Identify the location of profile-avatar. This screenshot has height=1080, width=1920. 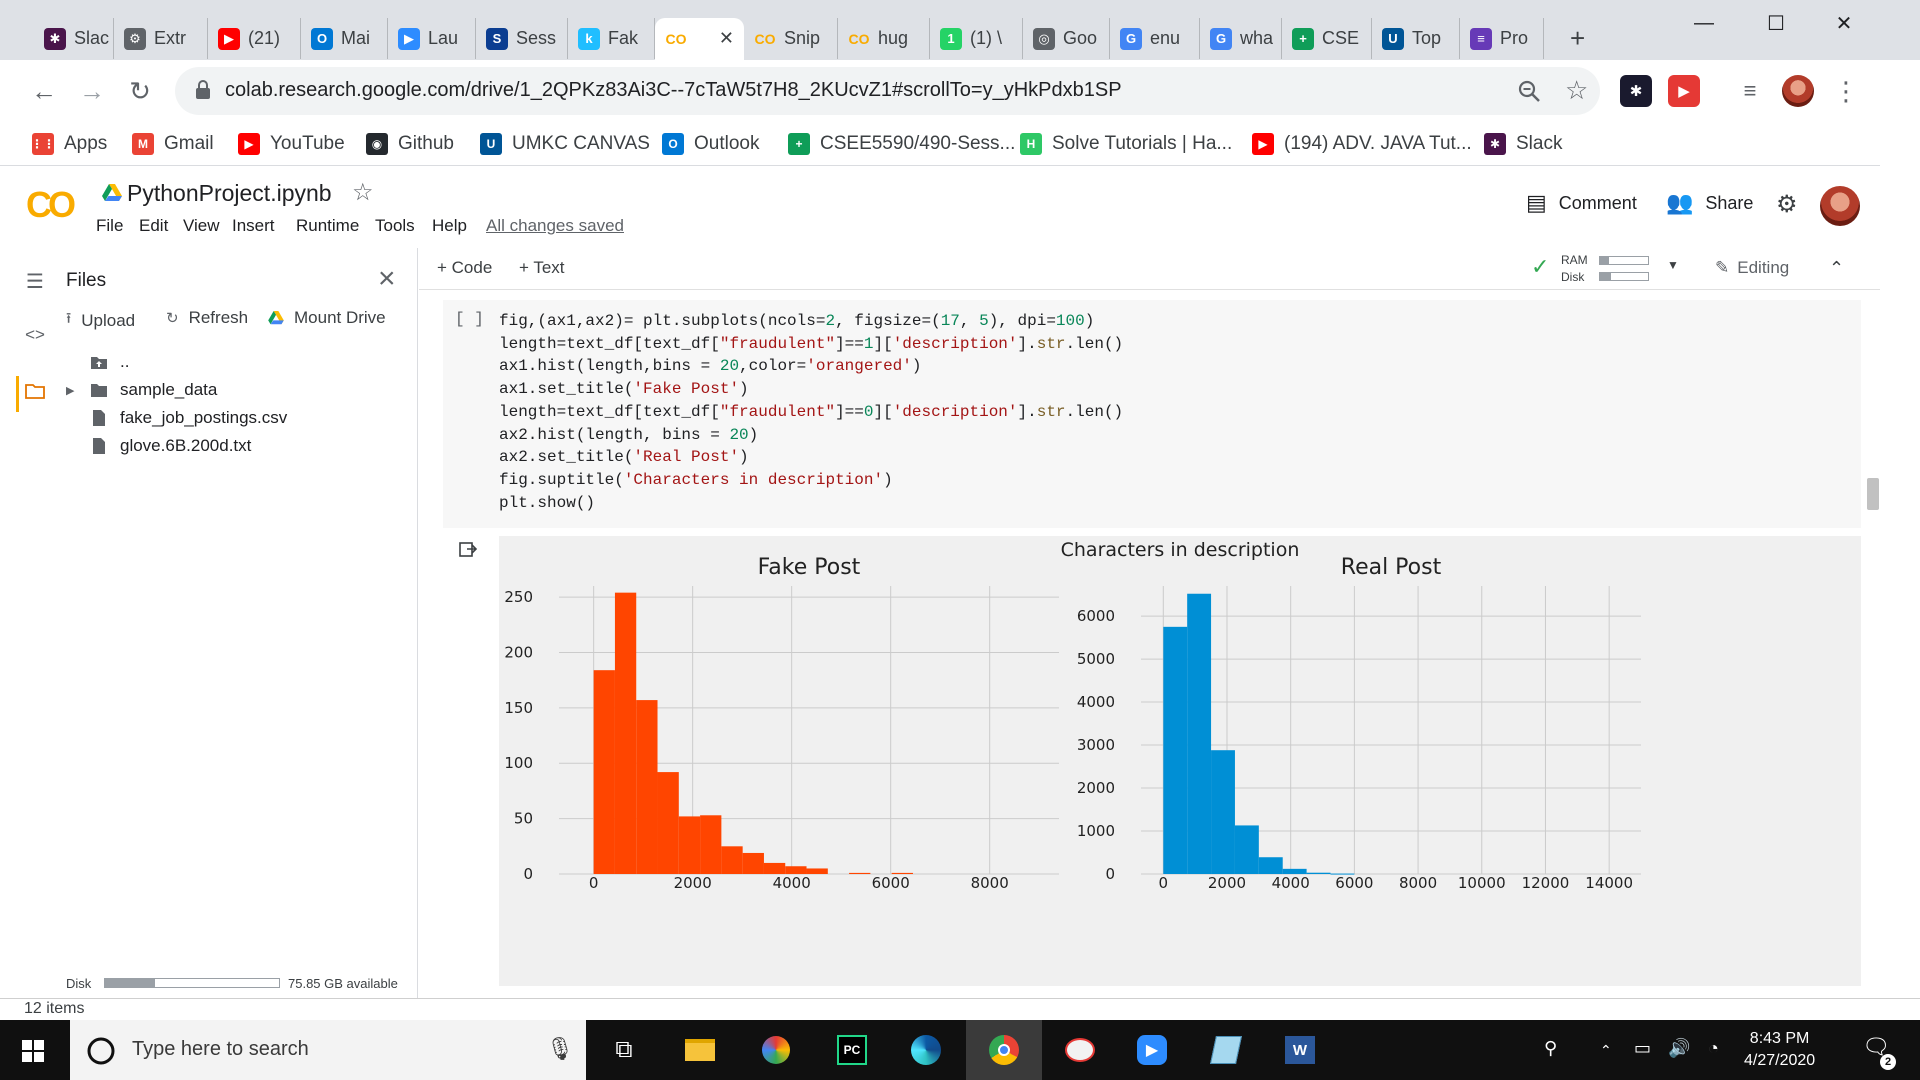
(1798, 91).